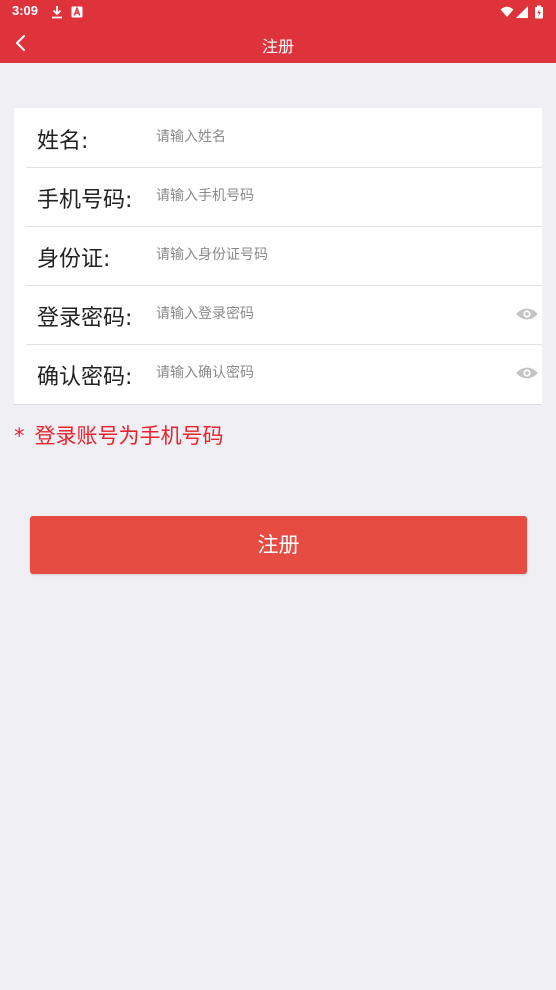 Image resolution: width=556 pixels, height=990 pixels. I want to click on password-row: 登录密码:, so click(284, 315).